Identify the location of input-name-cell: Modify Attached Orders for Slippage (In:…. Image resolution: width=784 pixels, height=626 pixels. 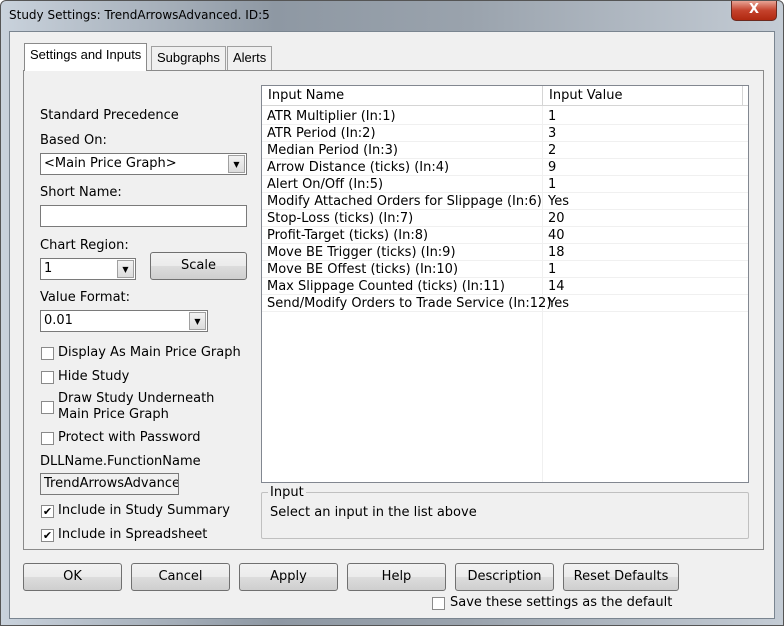
(404, 201).